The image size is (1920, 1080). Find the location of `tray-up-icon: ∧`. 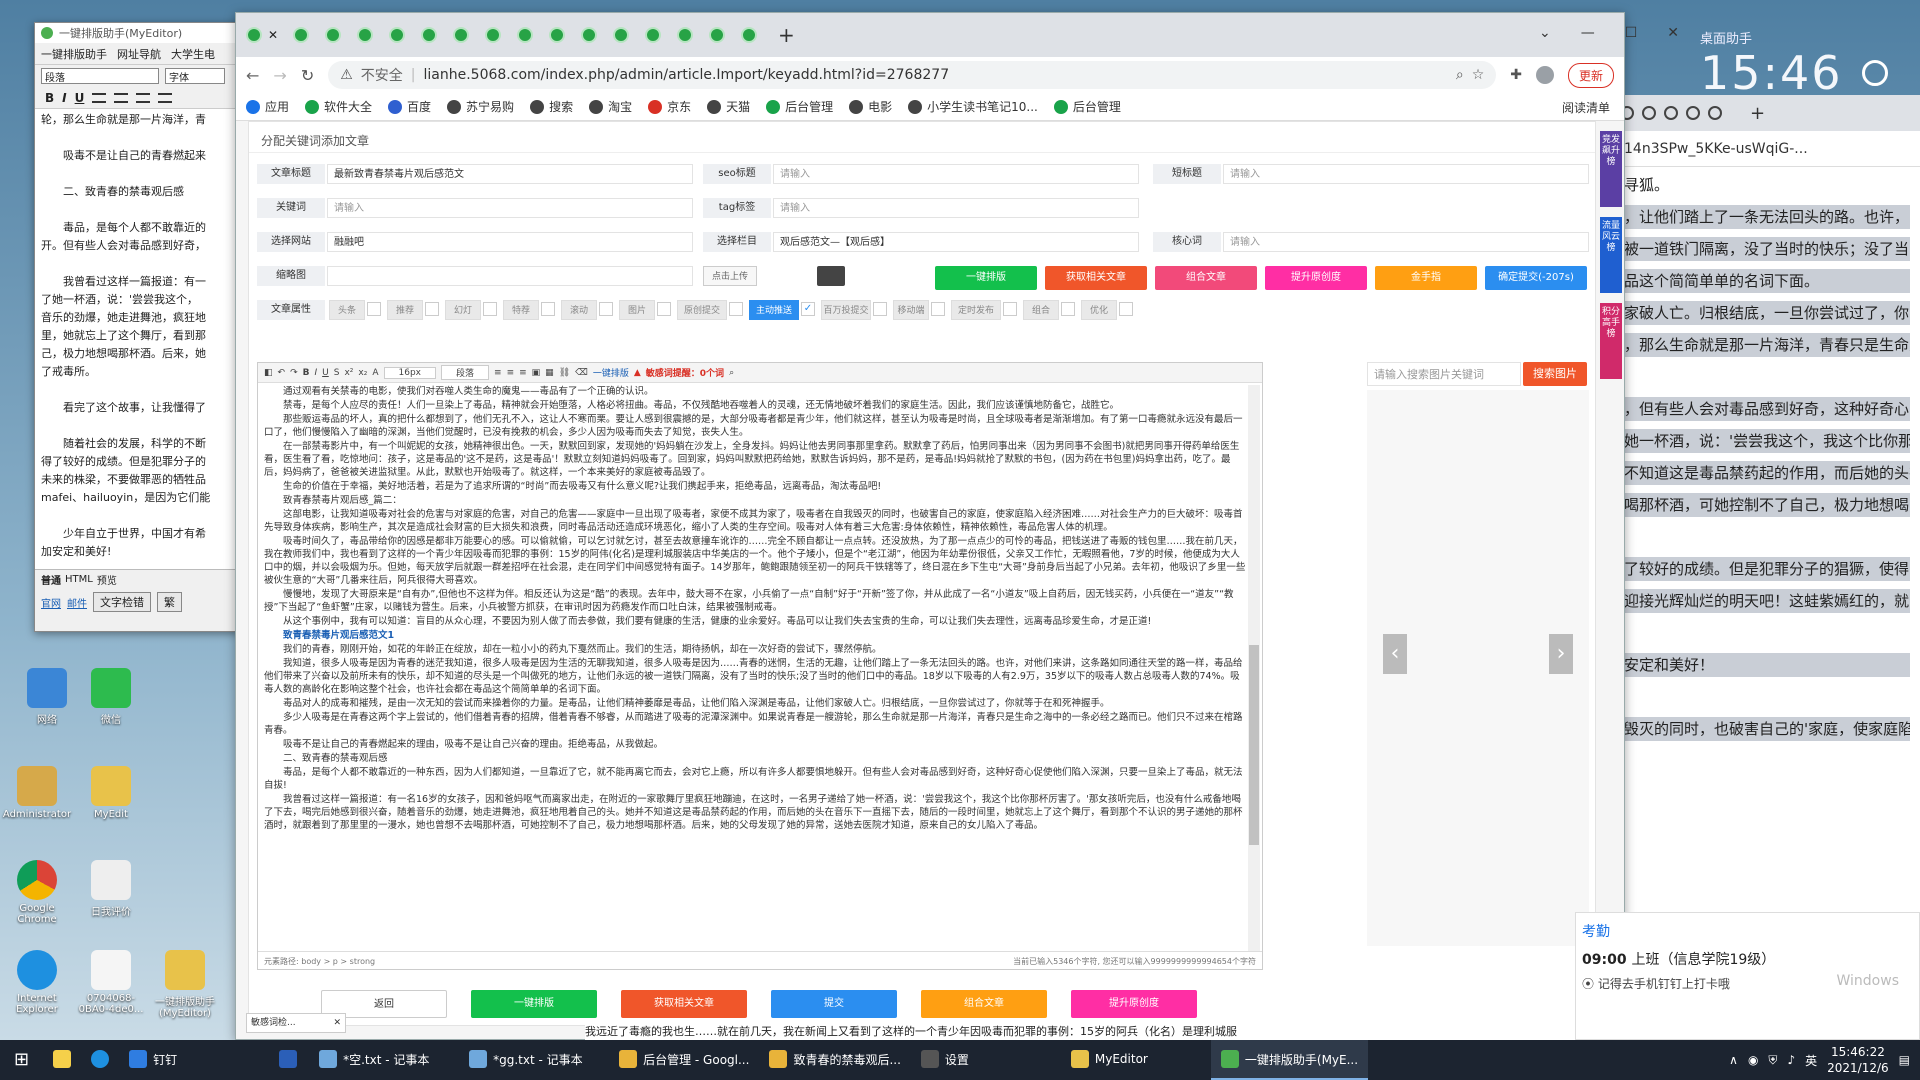

tray-up-icon: ∧ is located at coordinates (1733, 1060).